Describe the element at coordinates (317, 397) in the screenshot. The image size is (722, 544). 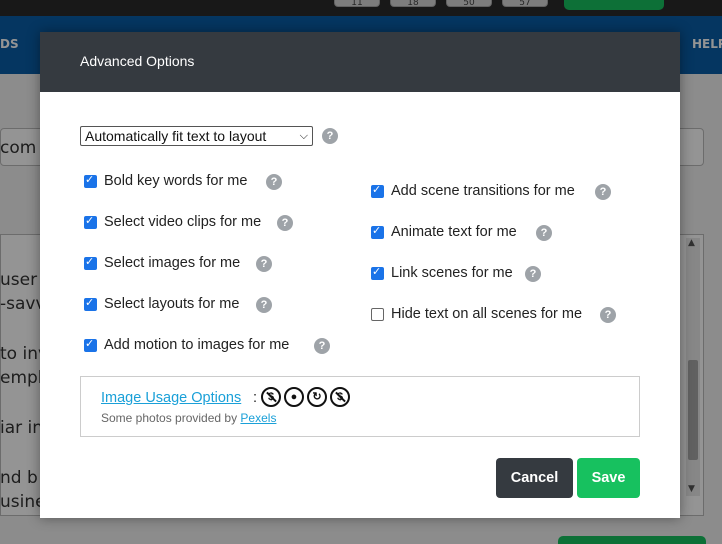
I see `share-alike-icon: ↻` at that location.